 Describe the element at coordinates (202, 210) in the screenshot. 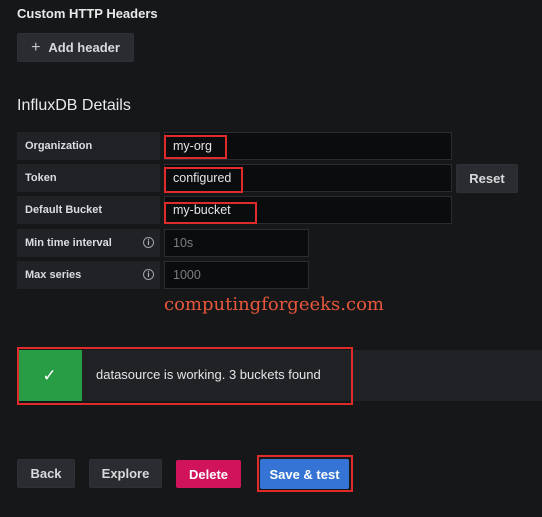

I see `default-bucket-value: my-bucket` at that location.